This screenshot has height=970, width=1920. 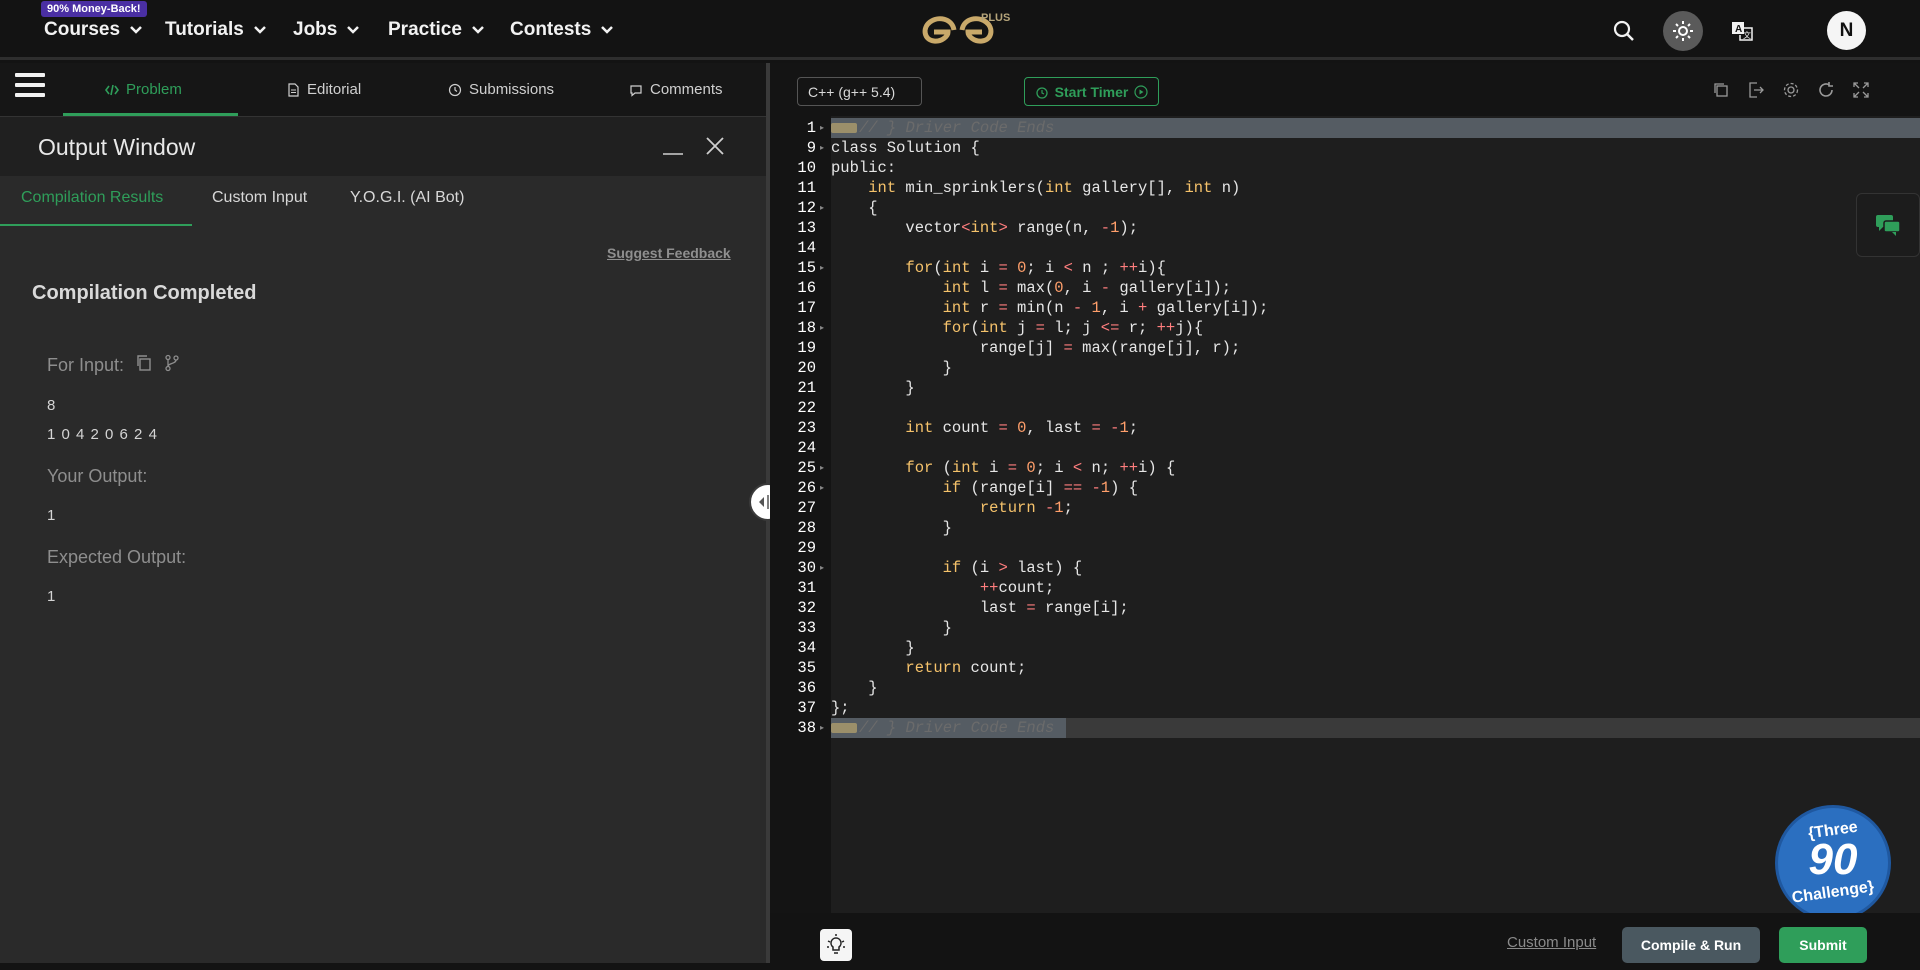 I want to click on code-line: for(int i = 0; i < n ; ++i){, so click(x=1375, y=268).